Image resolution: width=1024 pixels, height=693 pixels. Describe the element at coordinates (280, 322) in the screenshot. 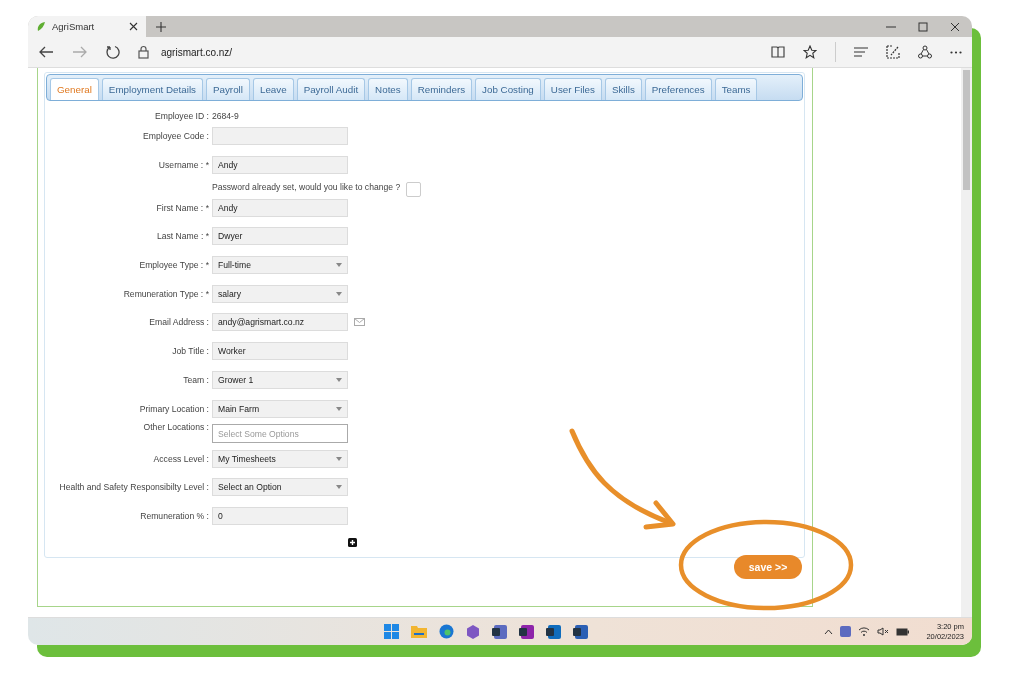

I see `input-field: andy@agrismart.co.nz` at that location.